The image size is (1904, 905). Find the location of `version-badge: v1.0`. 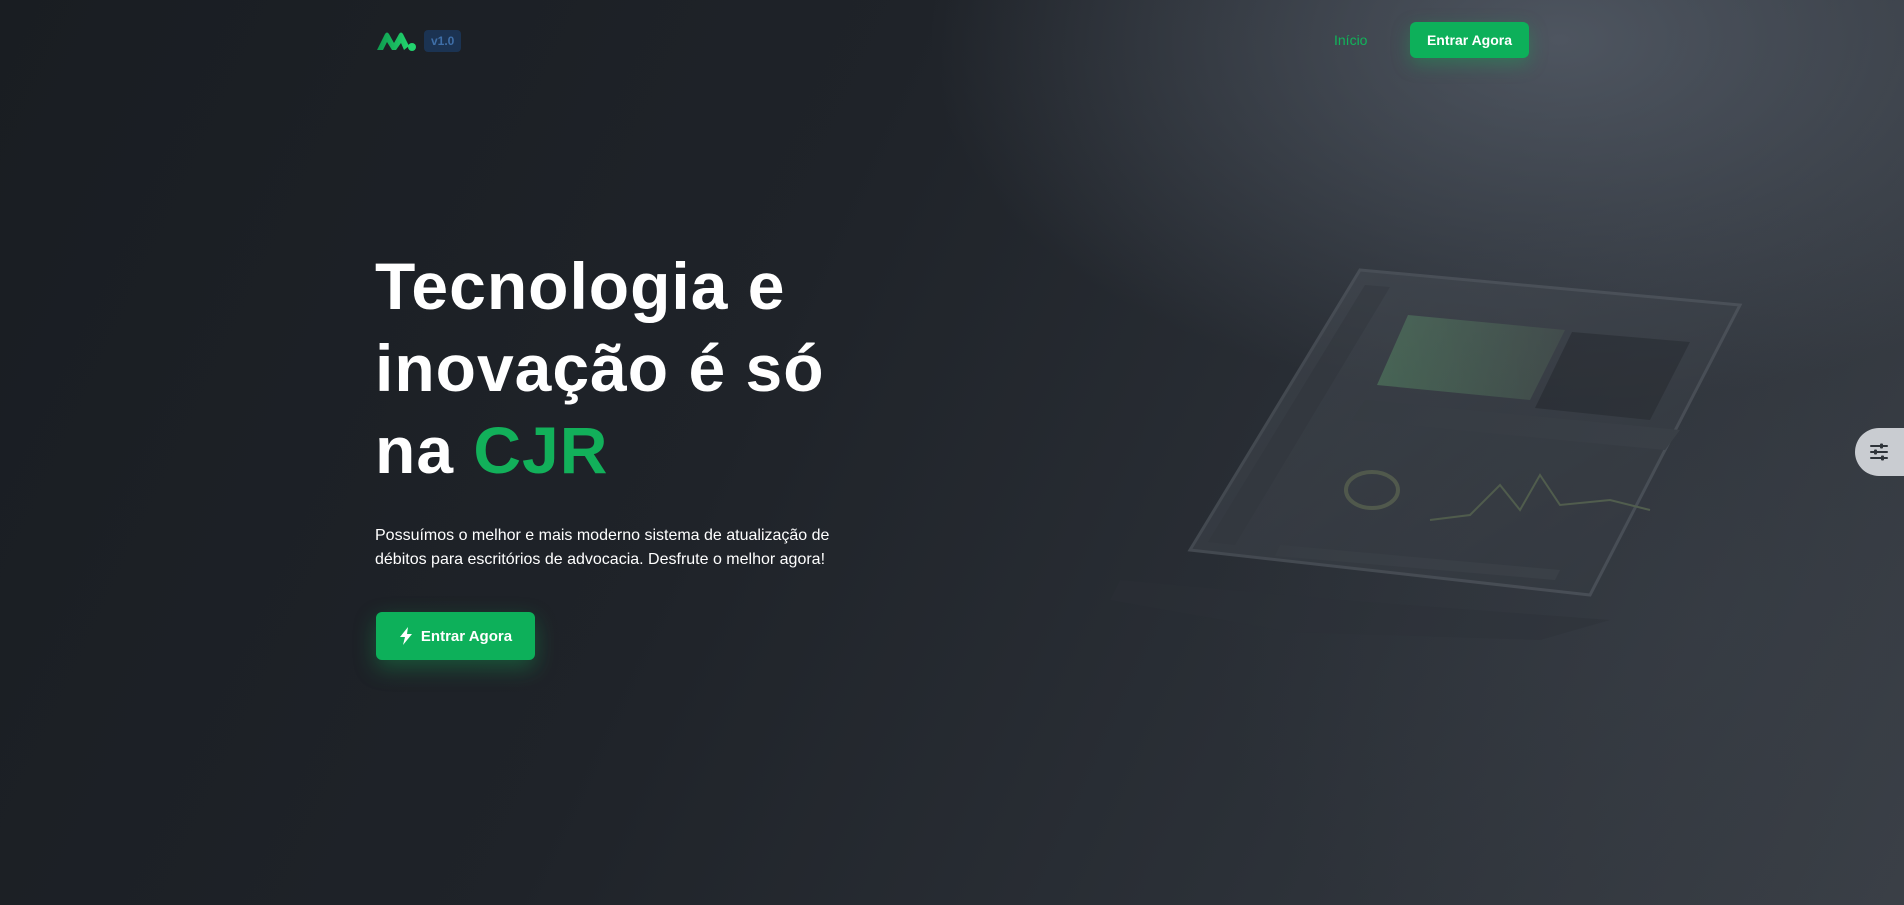

version-badge: v1.0 is located at coordinates (443, 41).